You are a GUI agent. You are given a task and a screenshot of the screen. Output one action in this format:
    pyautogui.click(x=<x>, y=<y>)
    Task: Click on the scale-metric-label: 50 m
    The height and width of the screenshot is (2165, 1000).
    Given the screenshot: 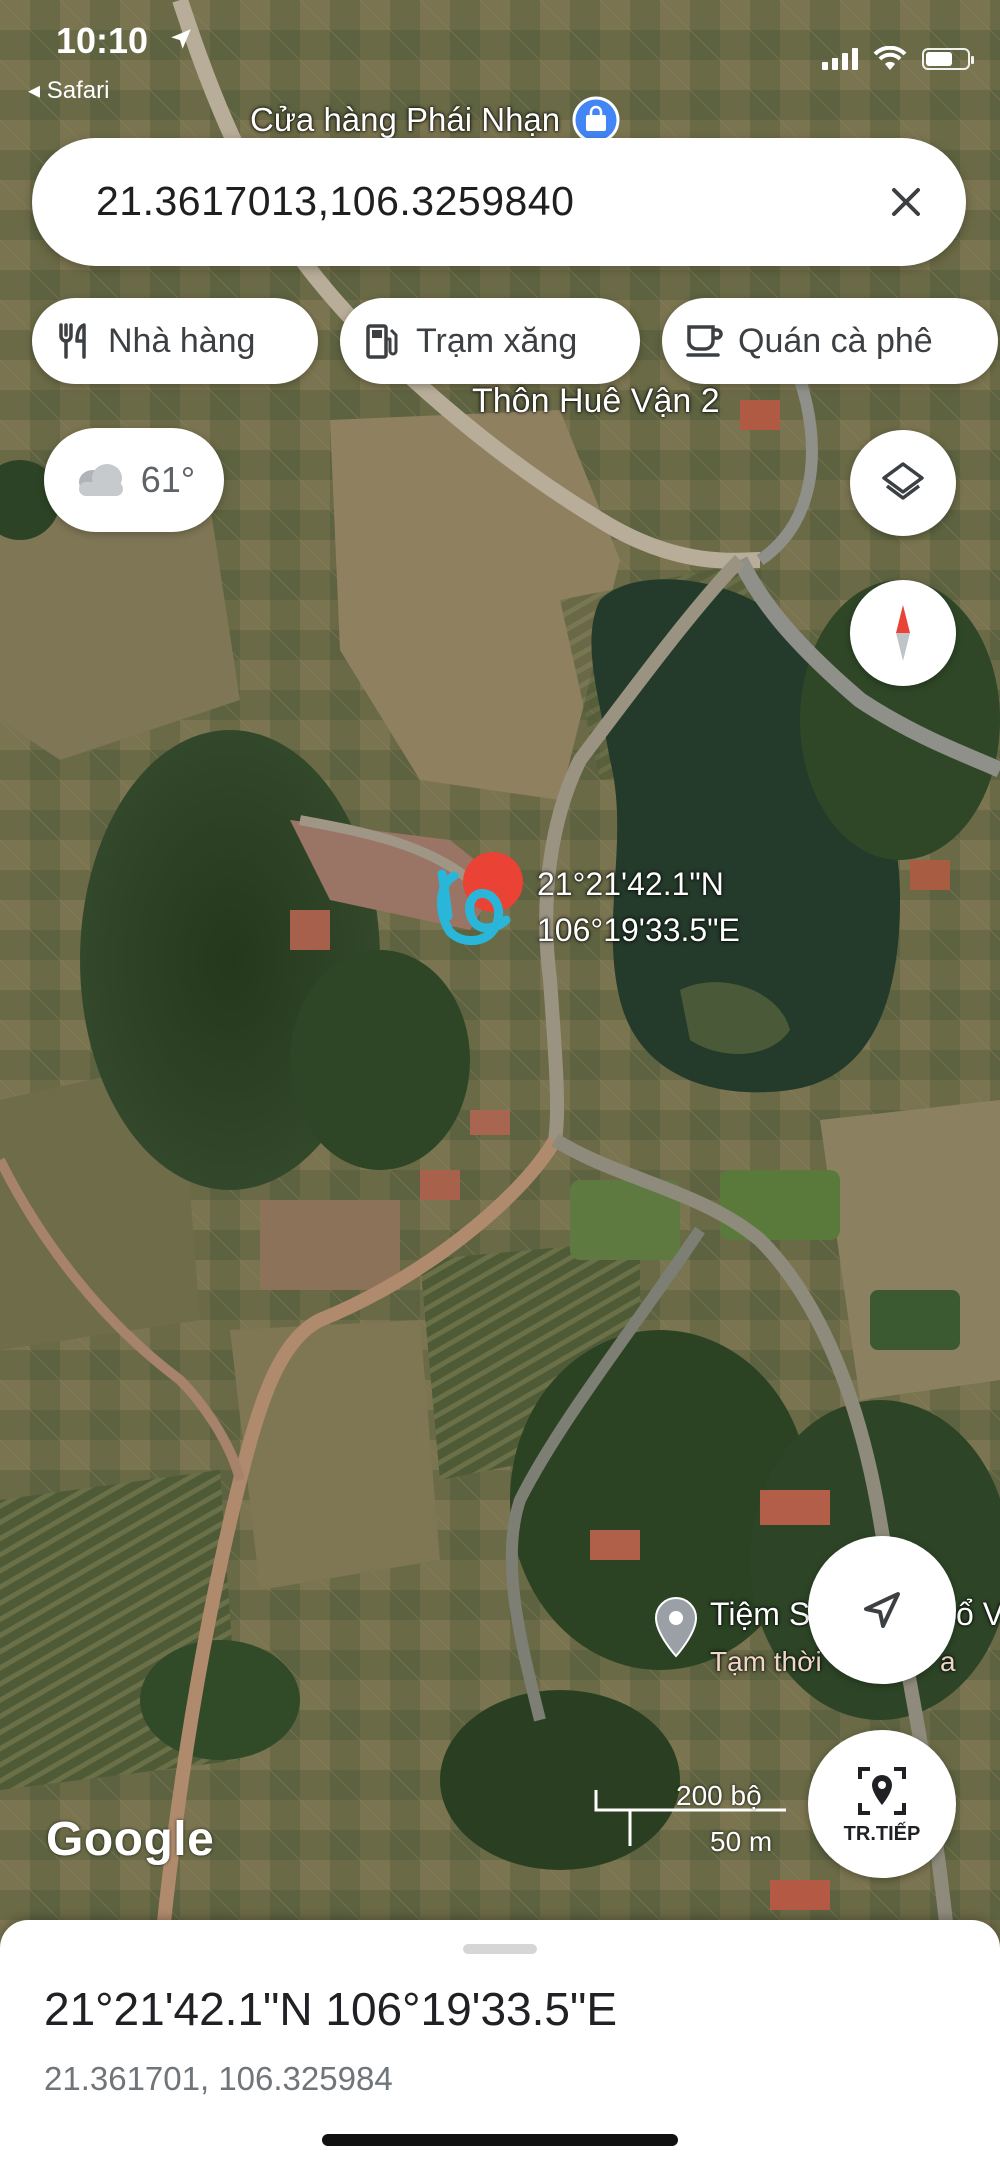 What is the action you would take?
    pyautogui.click(x=741, y=1841)
    